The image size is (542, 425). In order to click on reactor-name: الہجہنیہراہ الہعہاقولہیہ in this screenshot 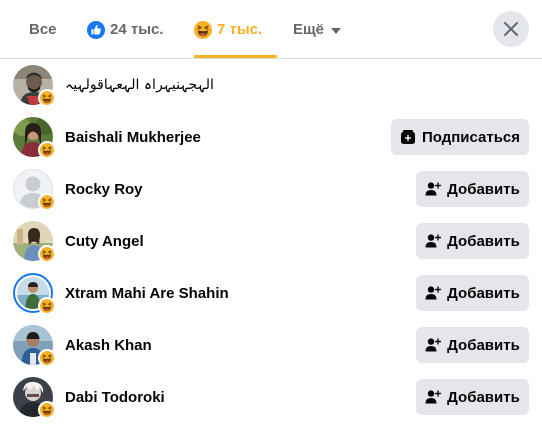, I will do `click(139, 85)`.